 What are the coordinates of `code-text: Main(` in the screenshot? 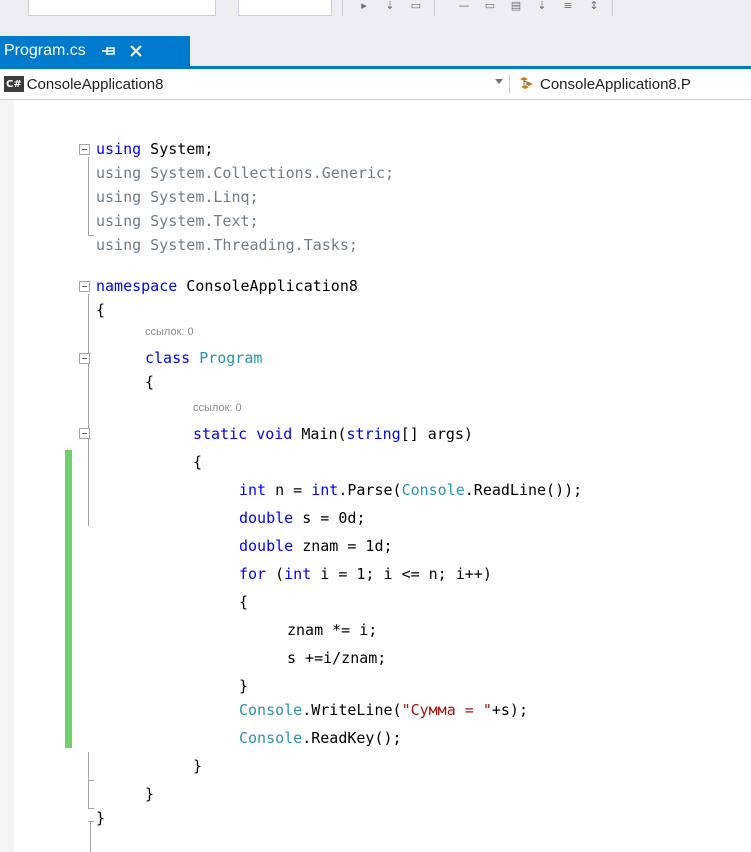 It's located at (319, 434).